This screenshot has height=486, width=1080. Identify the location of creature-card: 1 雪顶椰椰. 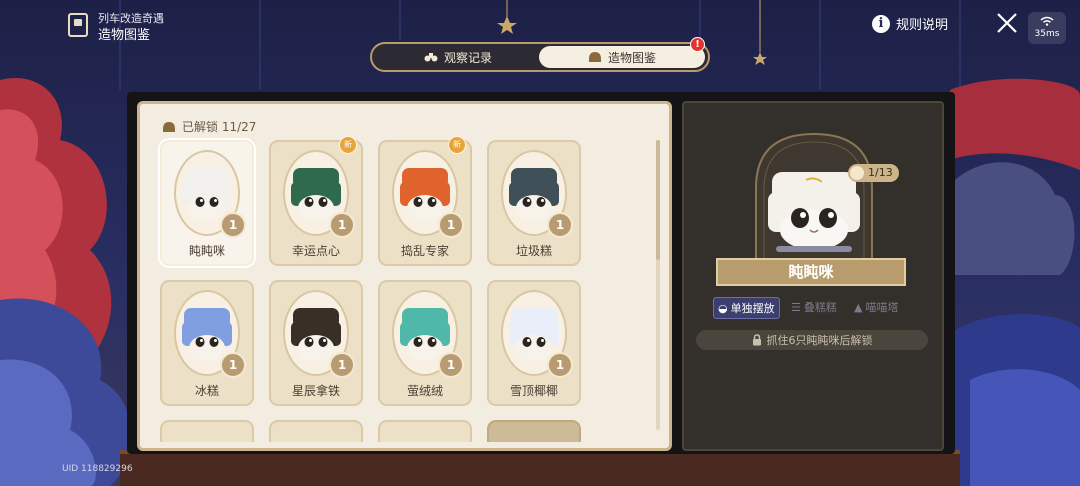
(534, 343).